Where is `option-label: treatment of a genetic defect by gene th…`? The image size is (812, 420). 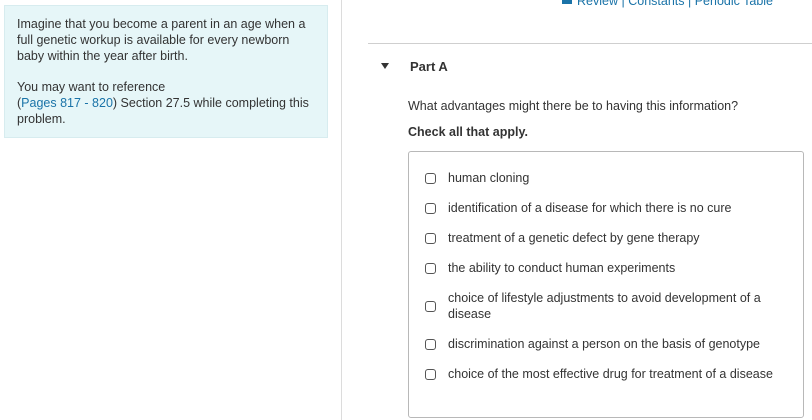 option-label: treatment of a genetic defect by gene th… is located at coordinates (574, 238).